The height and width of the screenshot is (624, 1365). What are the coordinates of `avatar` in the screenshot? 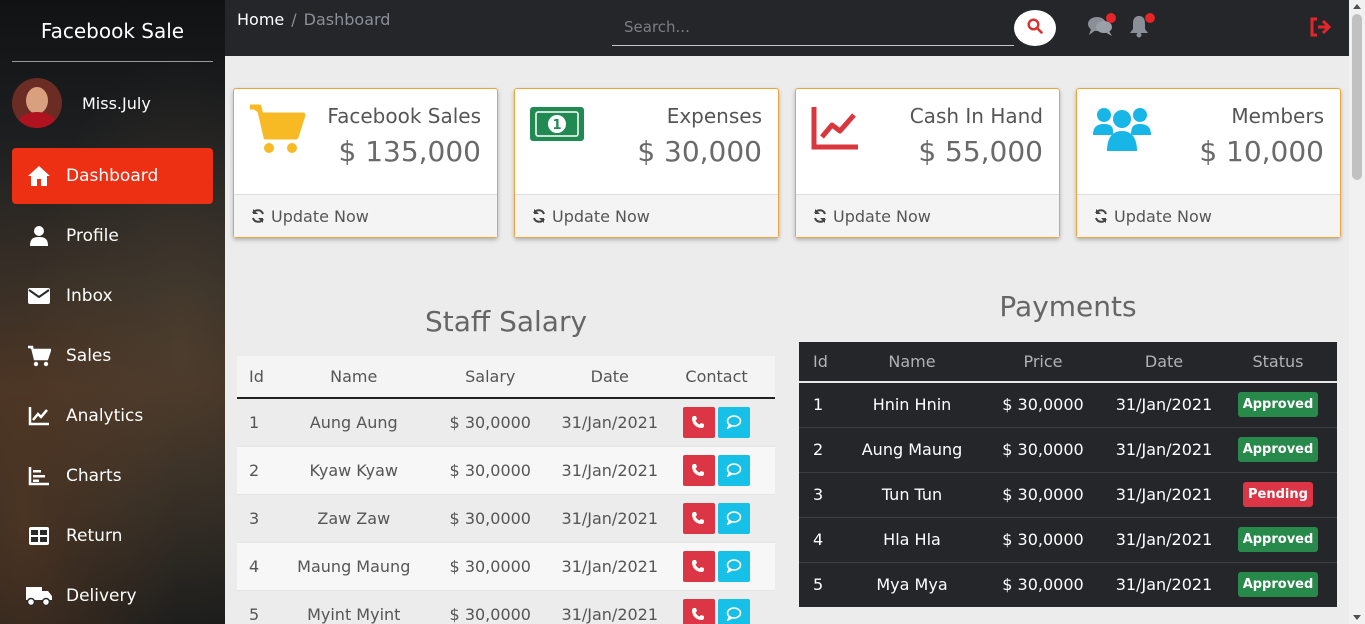 It's located at (37, 103).